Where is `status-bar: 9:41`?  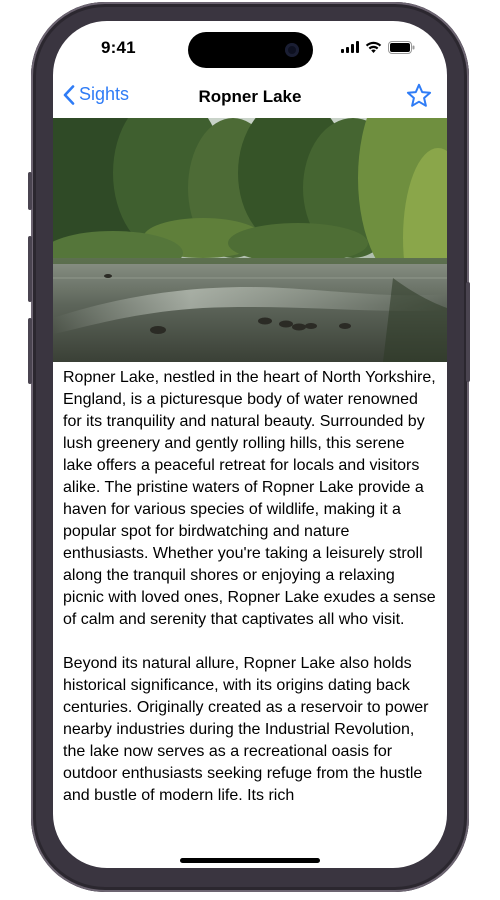
status-bar: 9:41 is located at coordinates (250, 50).